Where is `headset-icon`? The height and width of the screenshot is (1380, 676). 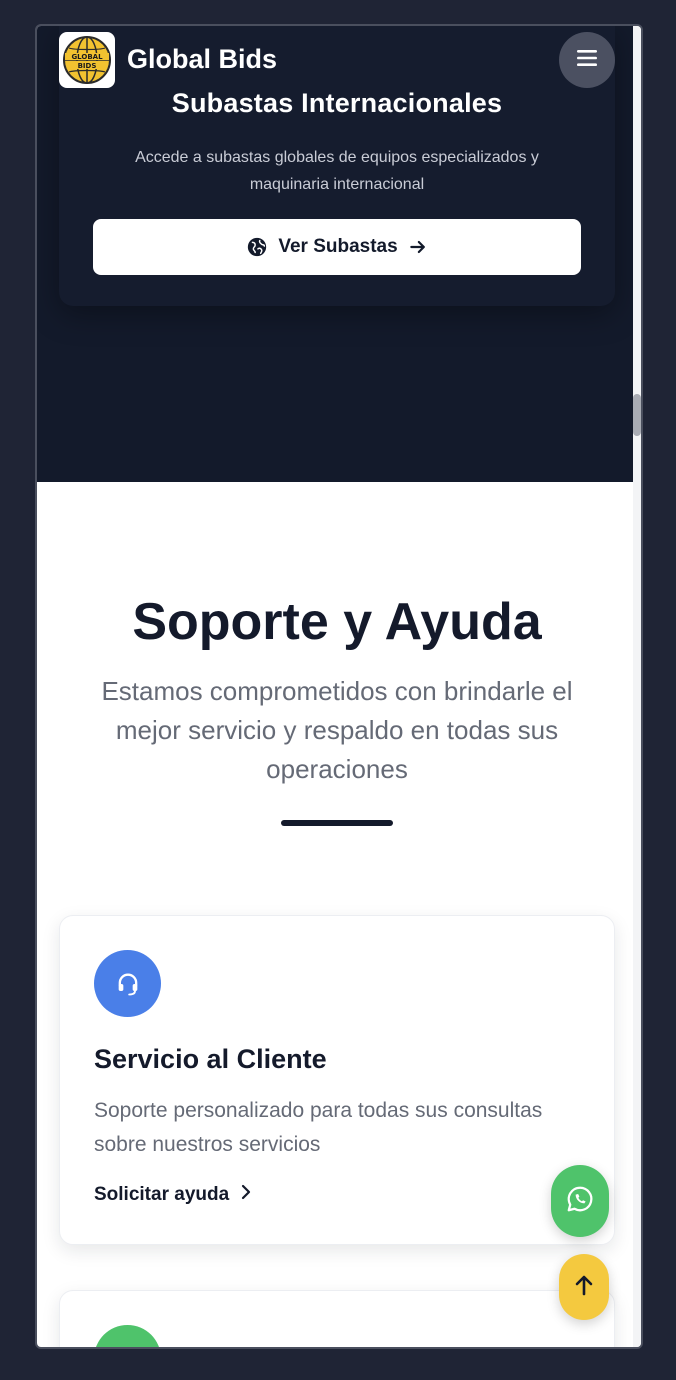
headset-icon is located at coordinates (127, 983).